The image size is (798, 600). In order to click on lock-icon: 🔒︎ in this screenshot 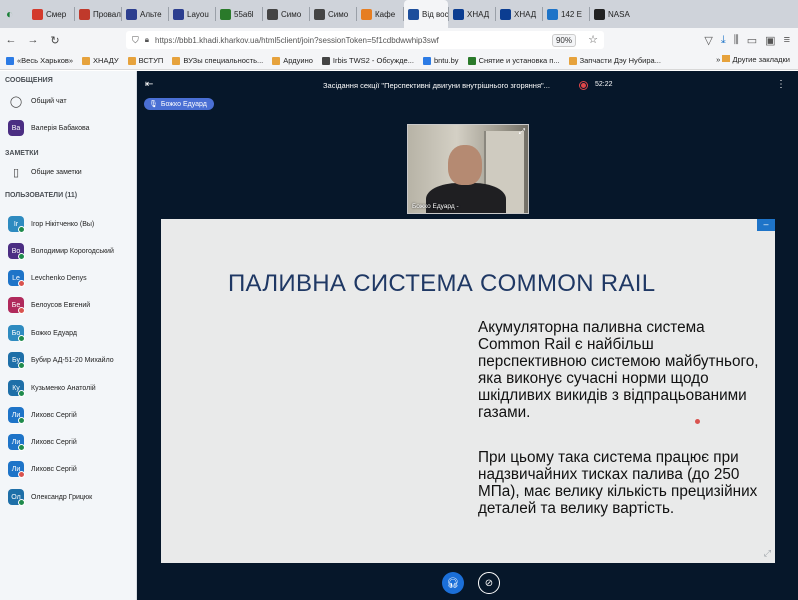, I will do `click(147, 40)`.